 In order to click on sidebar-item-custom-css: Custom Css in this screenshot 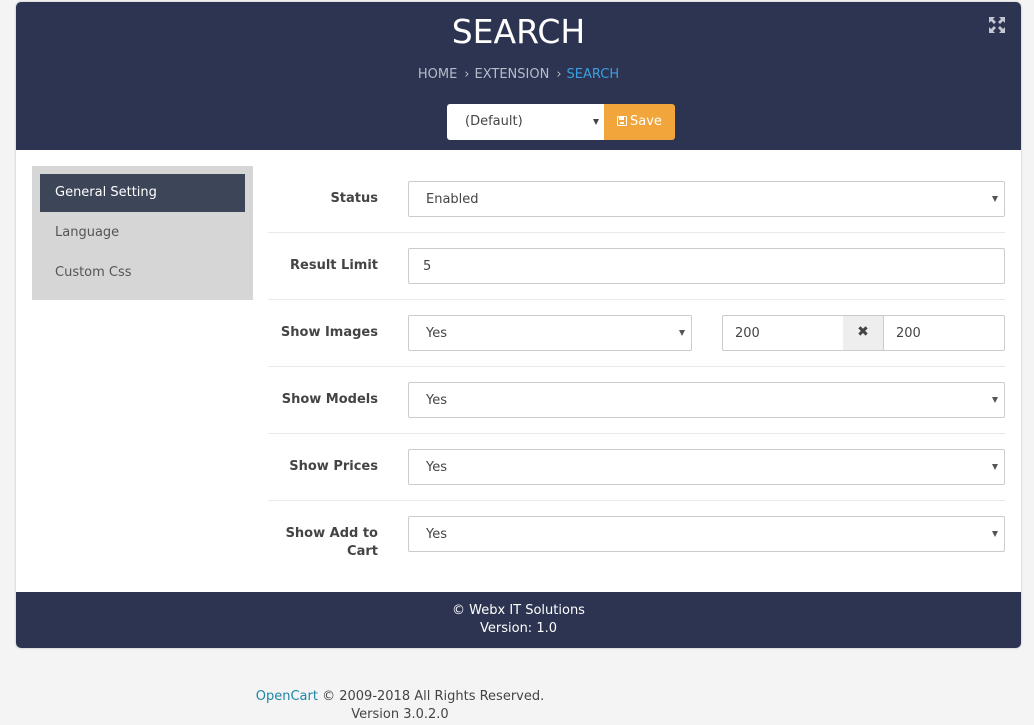, I will do `click(142, 273)`.